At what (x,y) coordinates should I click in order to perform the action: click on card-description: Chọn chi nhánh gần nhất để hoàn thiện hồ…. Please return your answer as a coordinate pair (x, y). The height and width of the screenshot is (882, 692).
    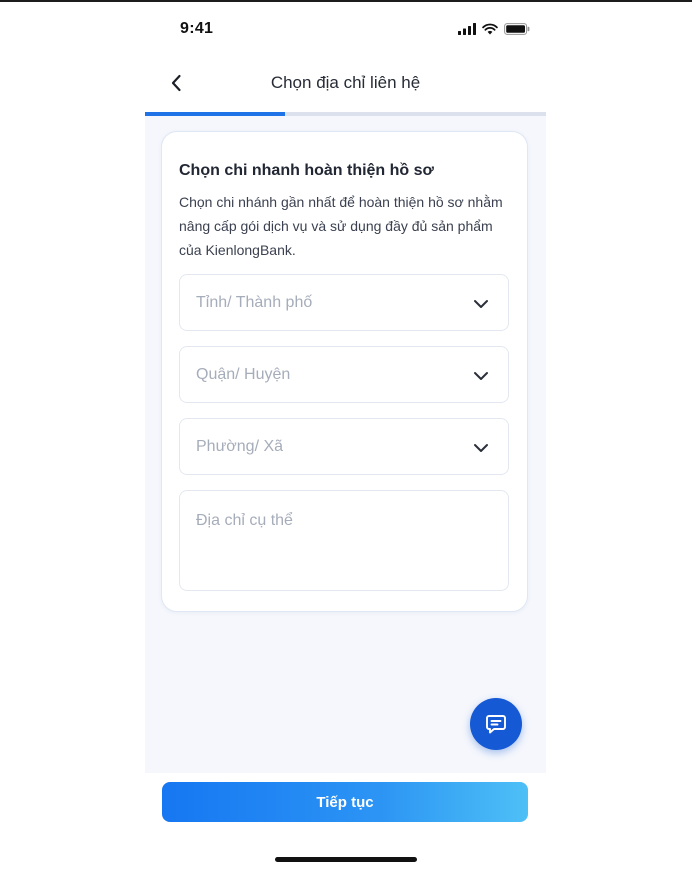
    Looking at the image, I should click on (341, 226).